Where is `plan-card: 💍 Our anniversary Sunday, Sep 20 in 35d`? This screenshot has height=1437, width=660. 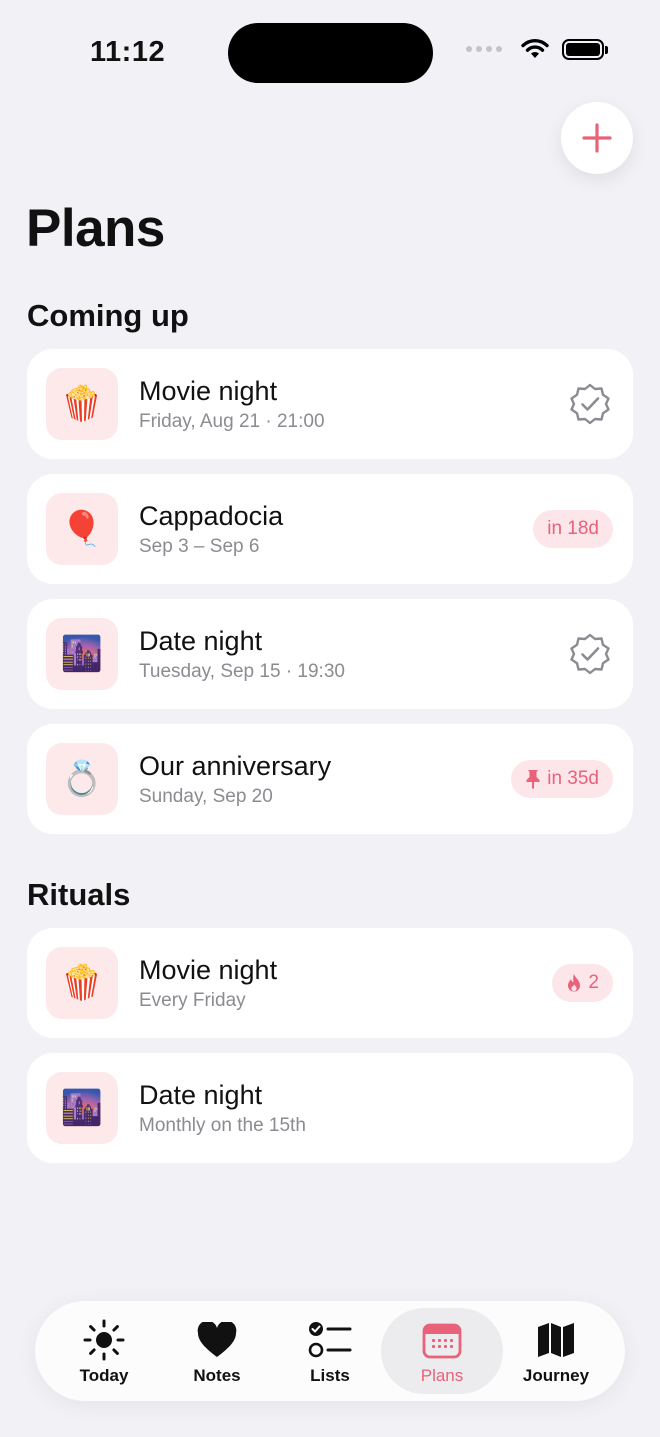 plan-card: 💍 Our anniversary Sunday, Sep 20 in 35d is located at coordinates (330, 779).